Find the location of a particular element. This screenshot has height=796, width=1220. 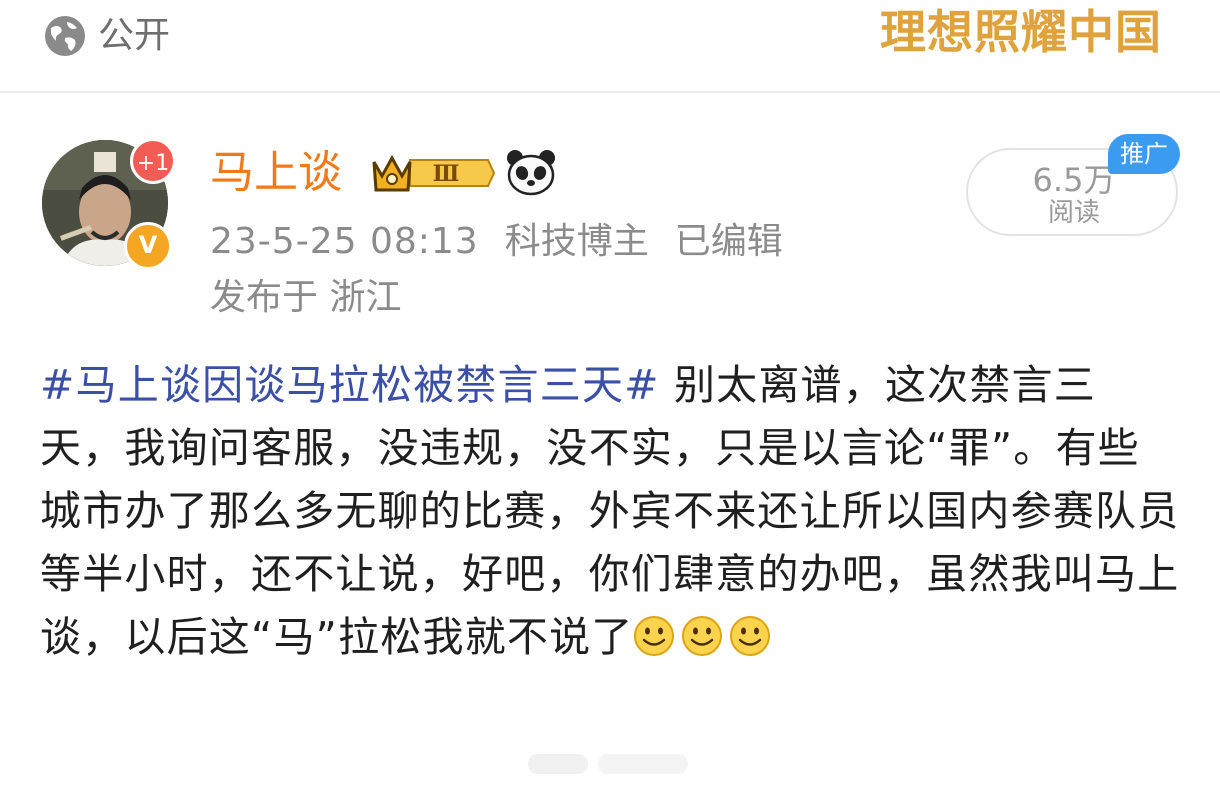

post-location: 发布于 浙江 is located at coordinates (306, 297).